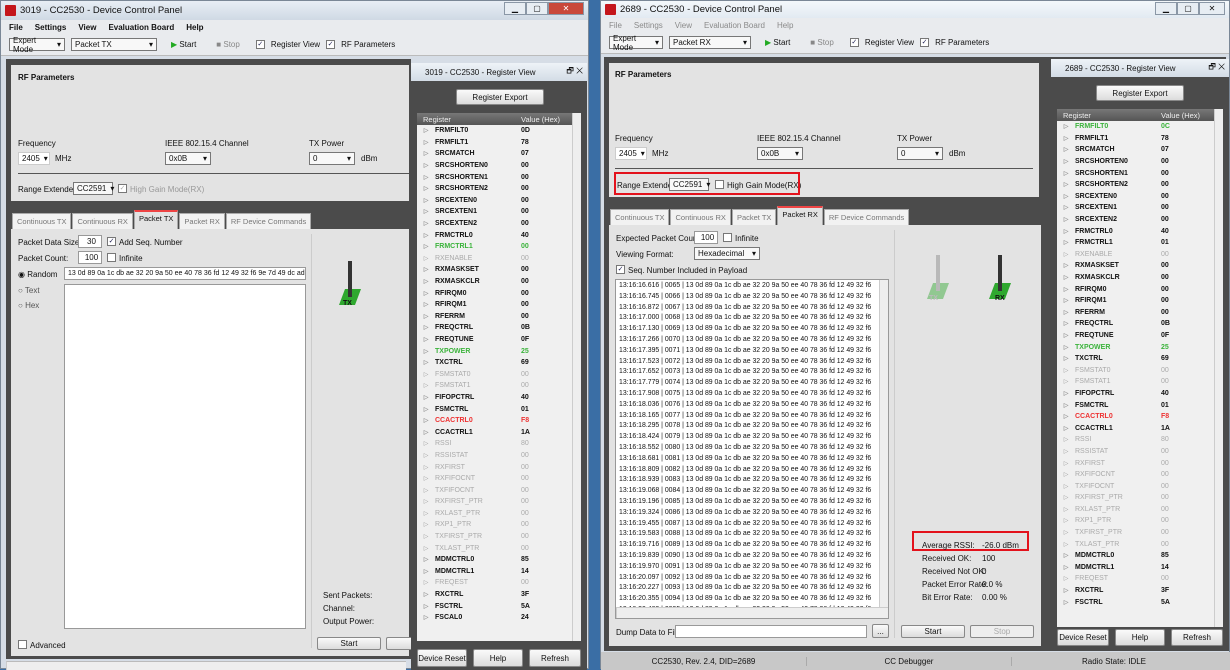 This screenshot has width=1230, height=670. I want to click on function-select: Packet TX, so click(114, 44).